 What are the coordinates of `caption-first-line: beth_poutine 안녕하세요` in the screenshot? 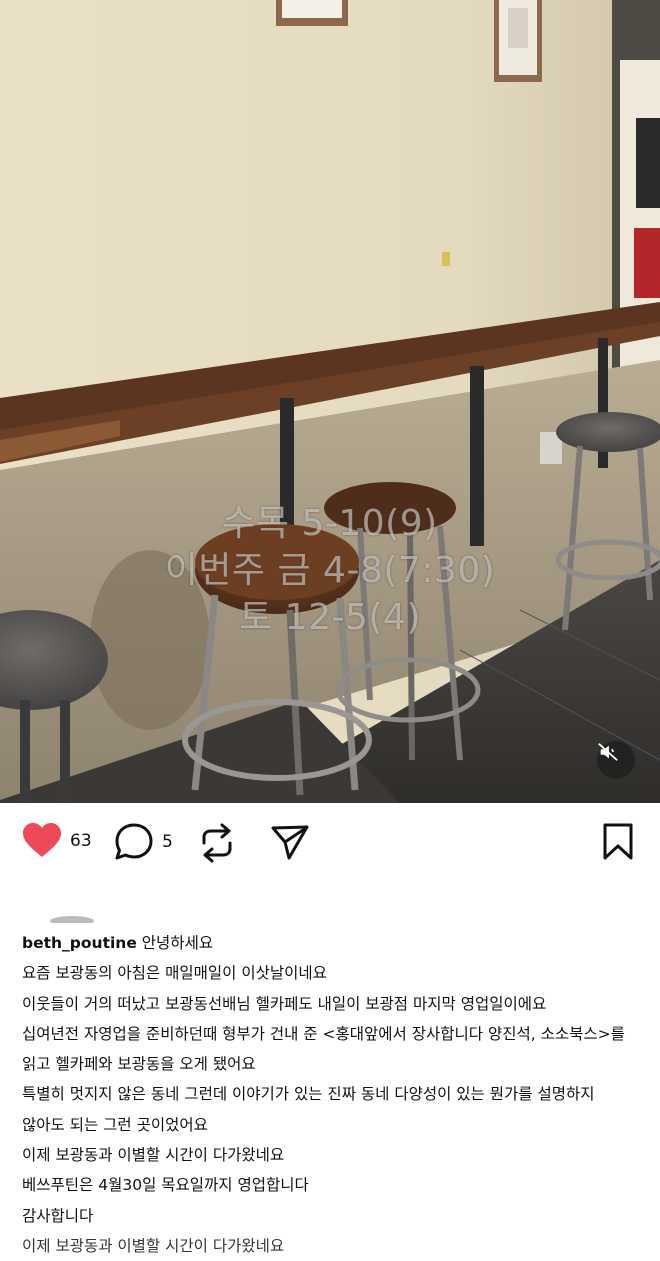 It's located at (332, 943).